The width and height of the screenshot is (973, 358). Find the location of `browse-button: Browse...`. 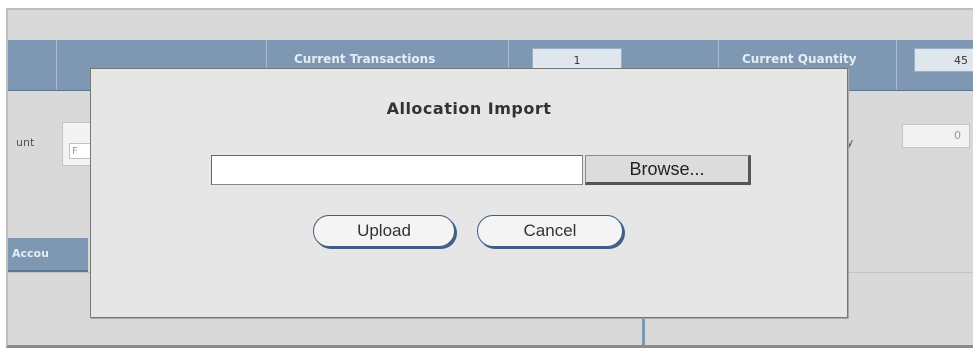

browse-button: Browse... is located at coordinates (668, 170).